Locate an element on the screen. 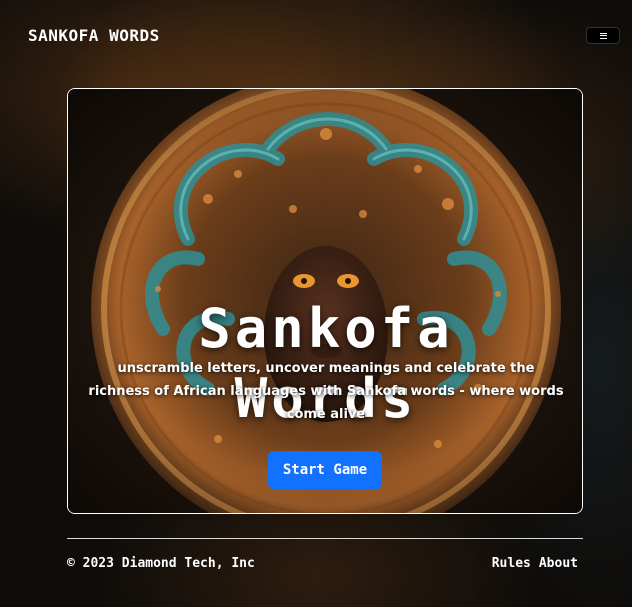 The height and width of the screenshot is (607, 632). menu-button is located at coordinates (603, 35).